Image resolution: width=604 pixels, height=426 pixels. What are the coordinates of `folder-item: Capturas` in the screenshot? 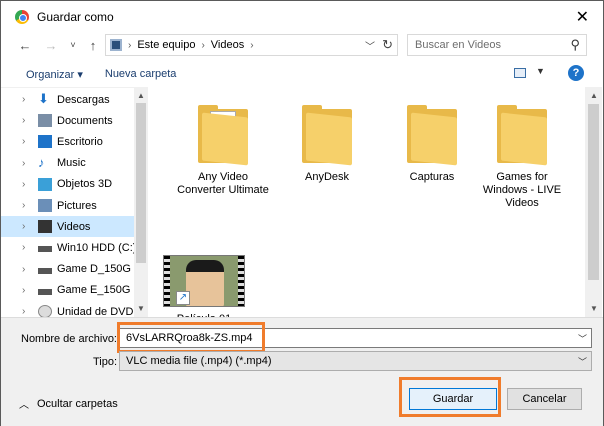 It's located at (432, 144).